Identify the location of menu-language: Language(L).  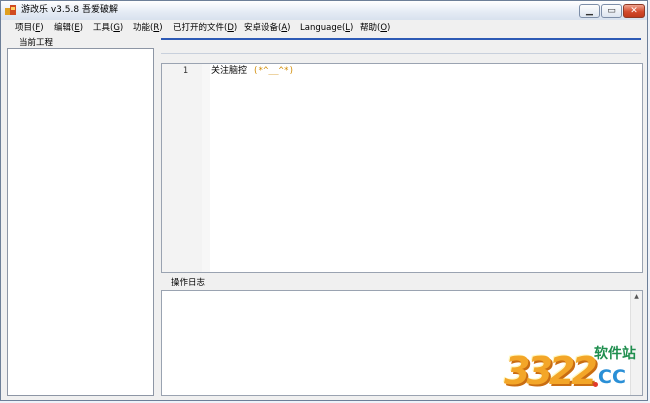
(326, 28).